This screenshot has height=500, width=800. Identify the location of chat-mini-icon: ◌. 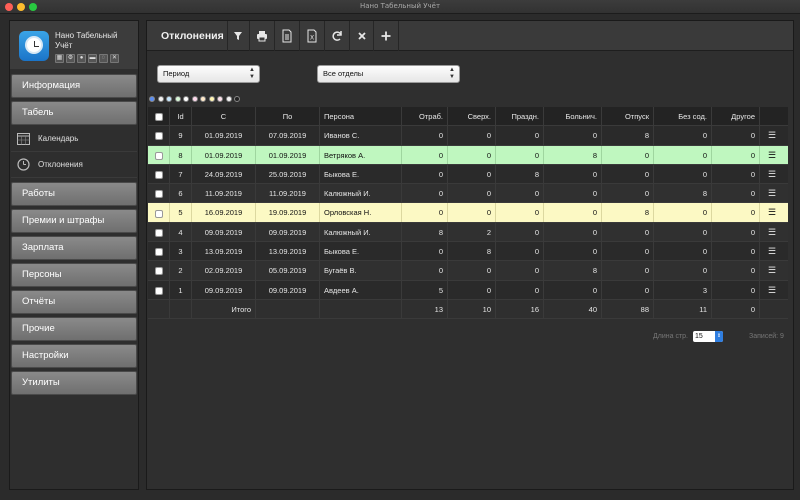
(103, 58).